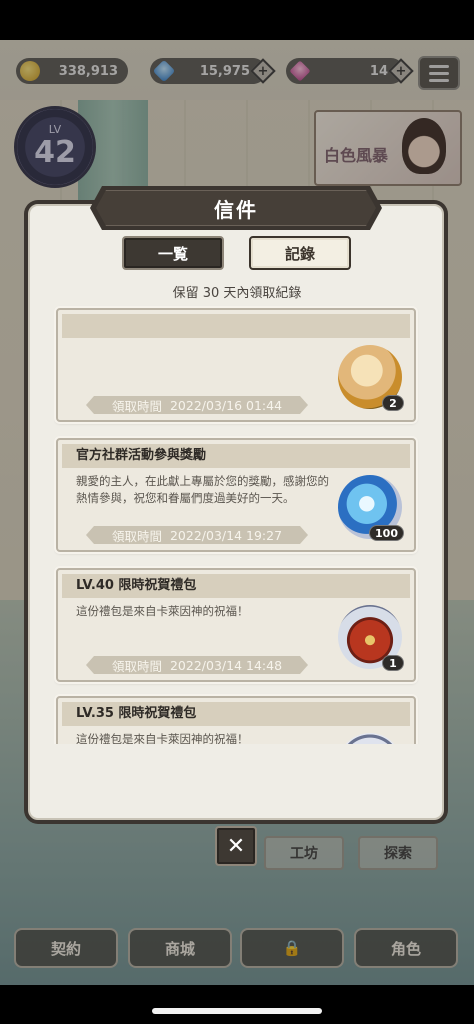 This screenshot has width=474, height=1024. I want to click on home-indicator, so click(237, 1011).